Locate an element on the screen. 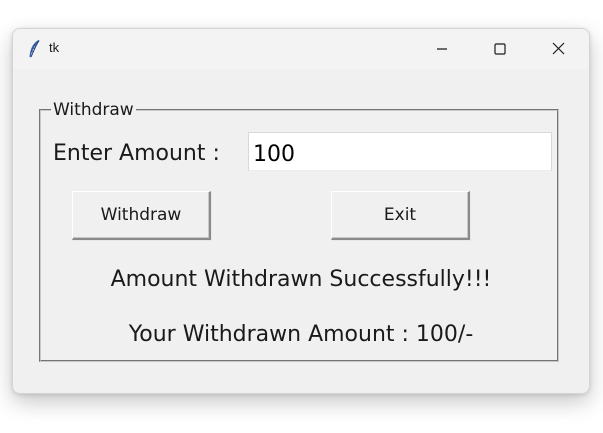 Image resolution: width=603 pixels, height=433 pixels. window-title: tk is located at coordinates (54, 47).